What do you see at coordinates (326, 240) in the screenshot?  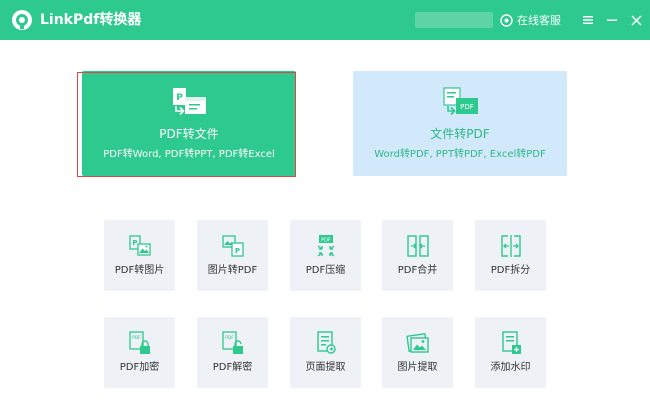 I see `compress-badge-text: PDF` at bounding box center [326, 240].